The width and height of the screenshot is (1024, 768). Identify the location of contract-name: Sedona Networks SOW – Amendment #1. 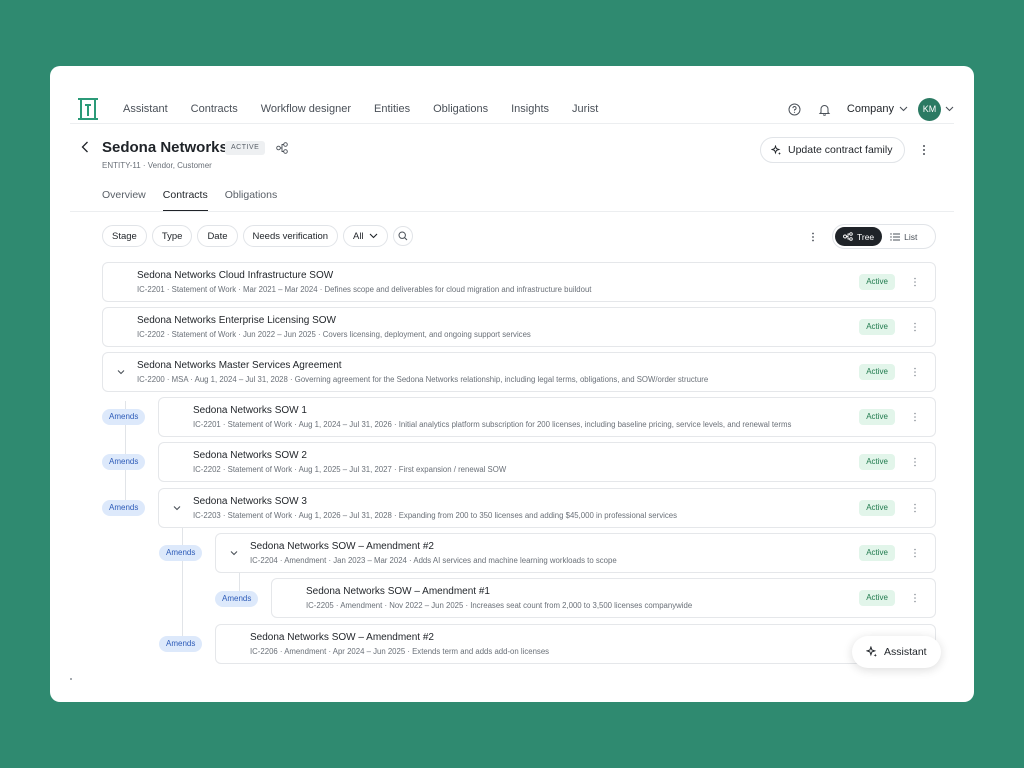
(398, 591).